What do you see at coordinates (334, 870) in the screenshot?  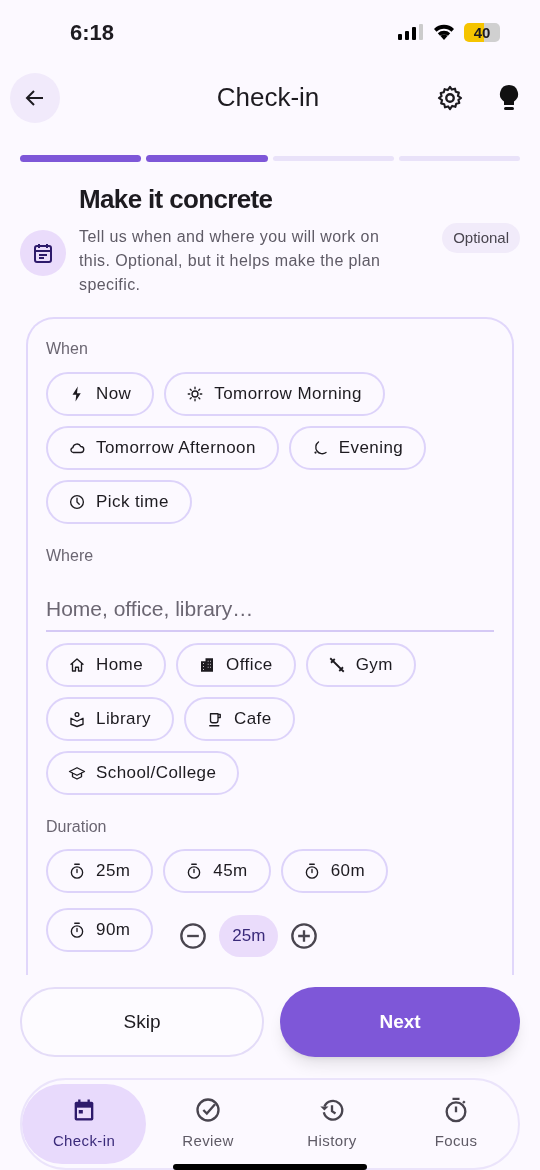 I see `chip: 60m` at bounding box center [334, 870].